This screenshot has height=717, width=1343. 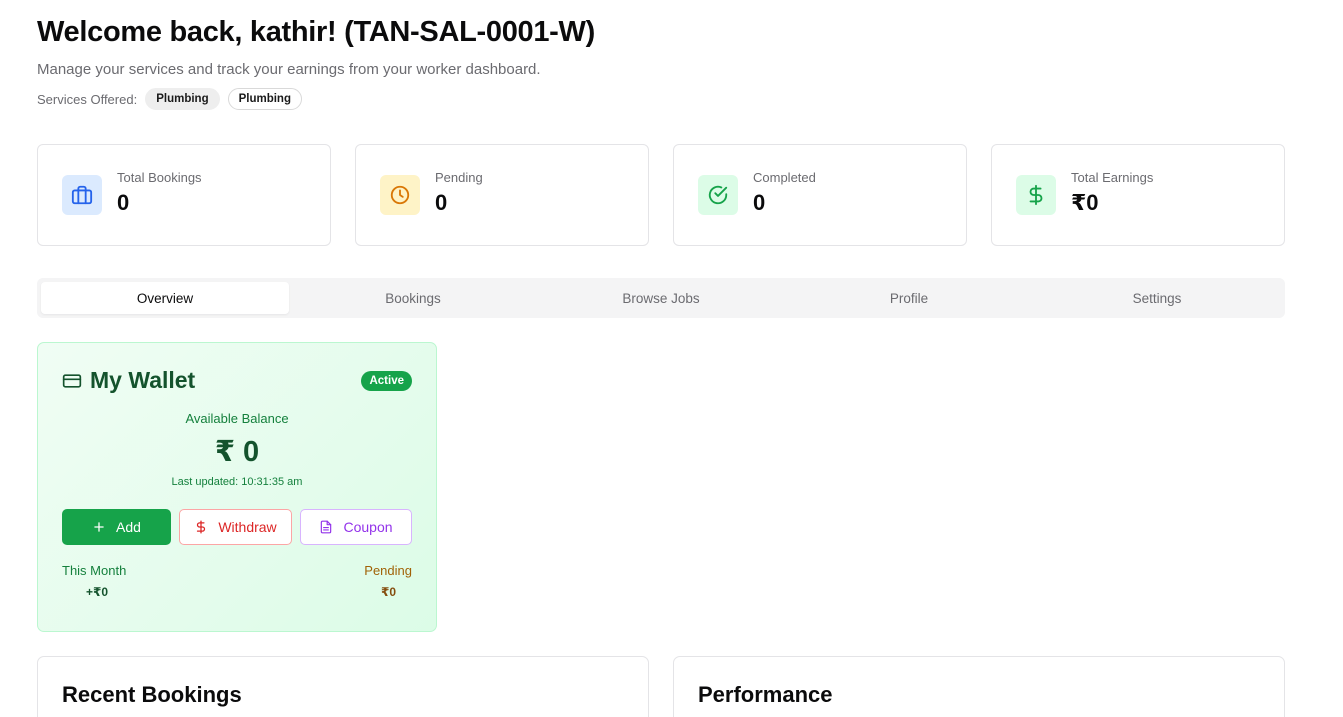 What do you see at coordinates (97, 592) in the screenshot?
I see `this-month-value: +₹0` at bounding box center [97, 592].